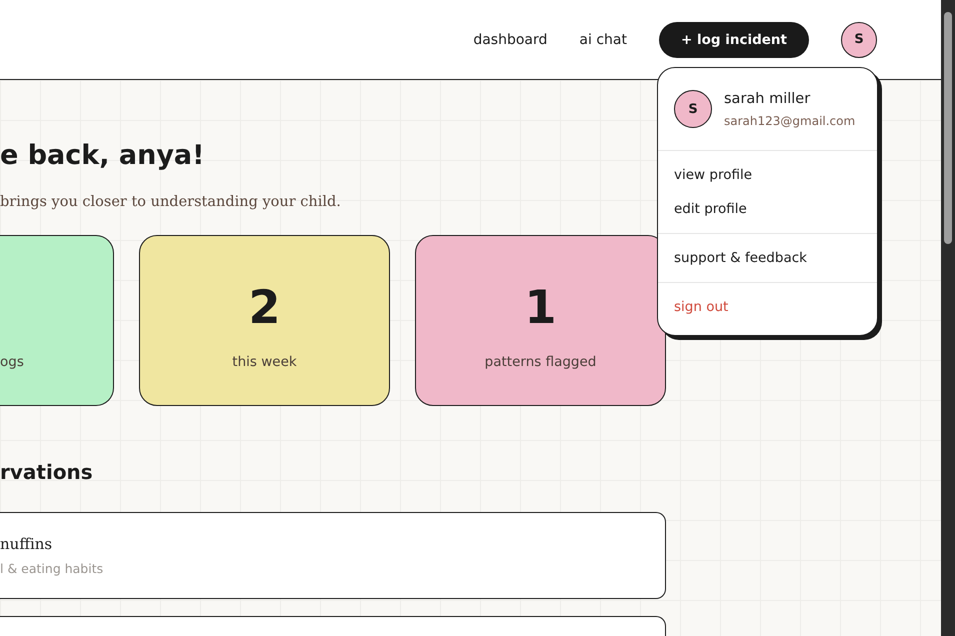  Describe the element at coordinates (790, 121) in the screenshot. I see `user-email: sarah123@gmail.com` at that location.